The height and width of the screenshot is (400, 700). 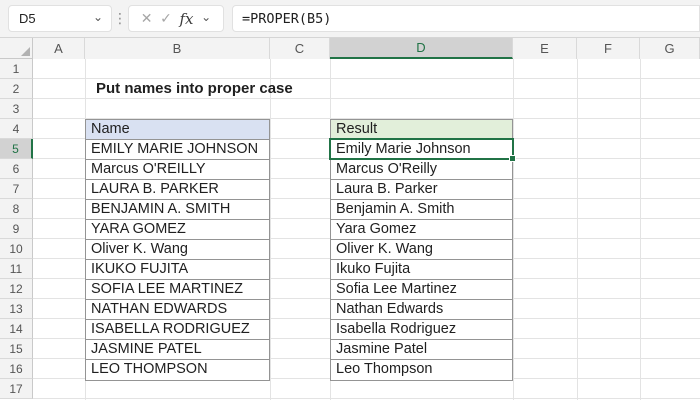 What do you see at coordinates (27, 18) in the screenshot?
I see `cell-reference: D5` at bounding box center [27, 18].